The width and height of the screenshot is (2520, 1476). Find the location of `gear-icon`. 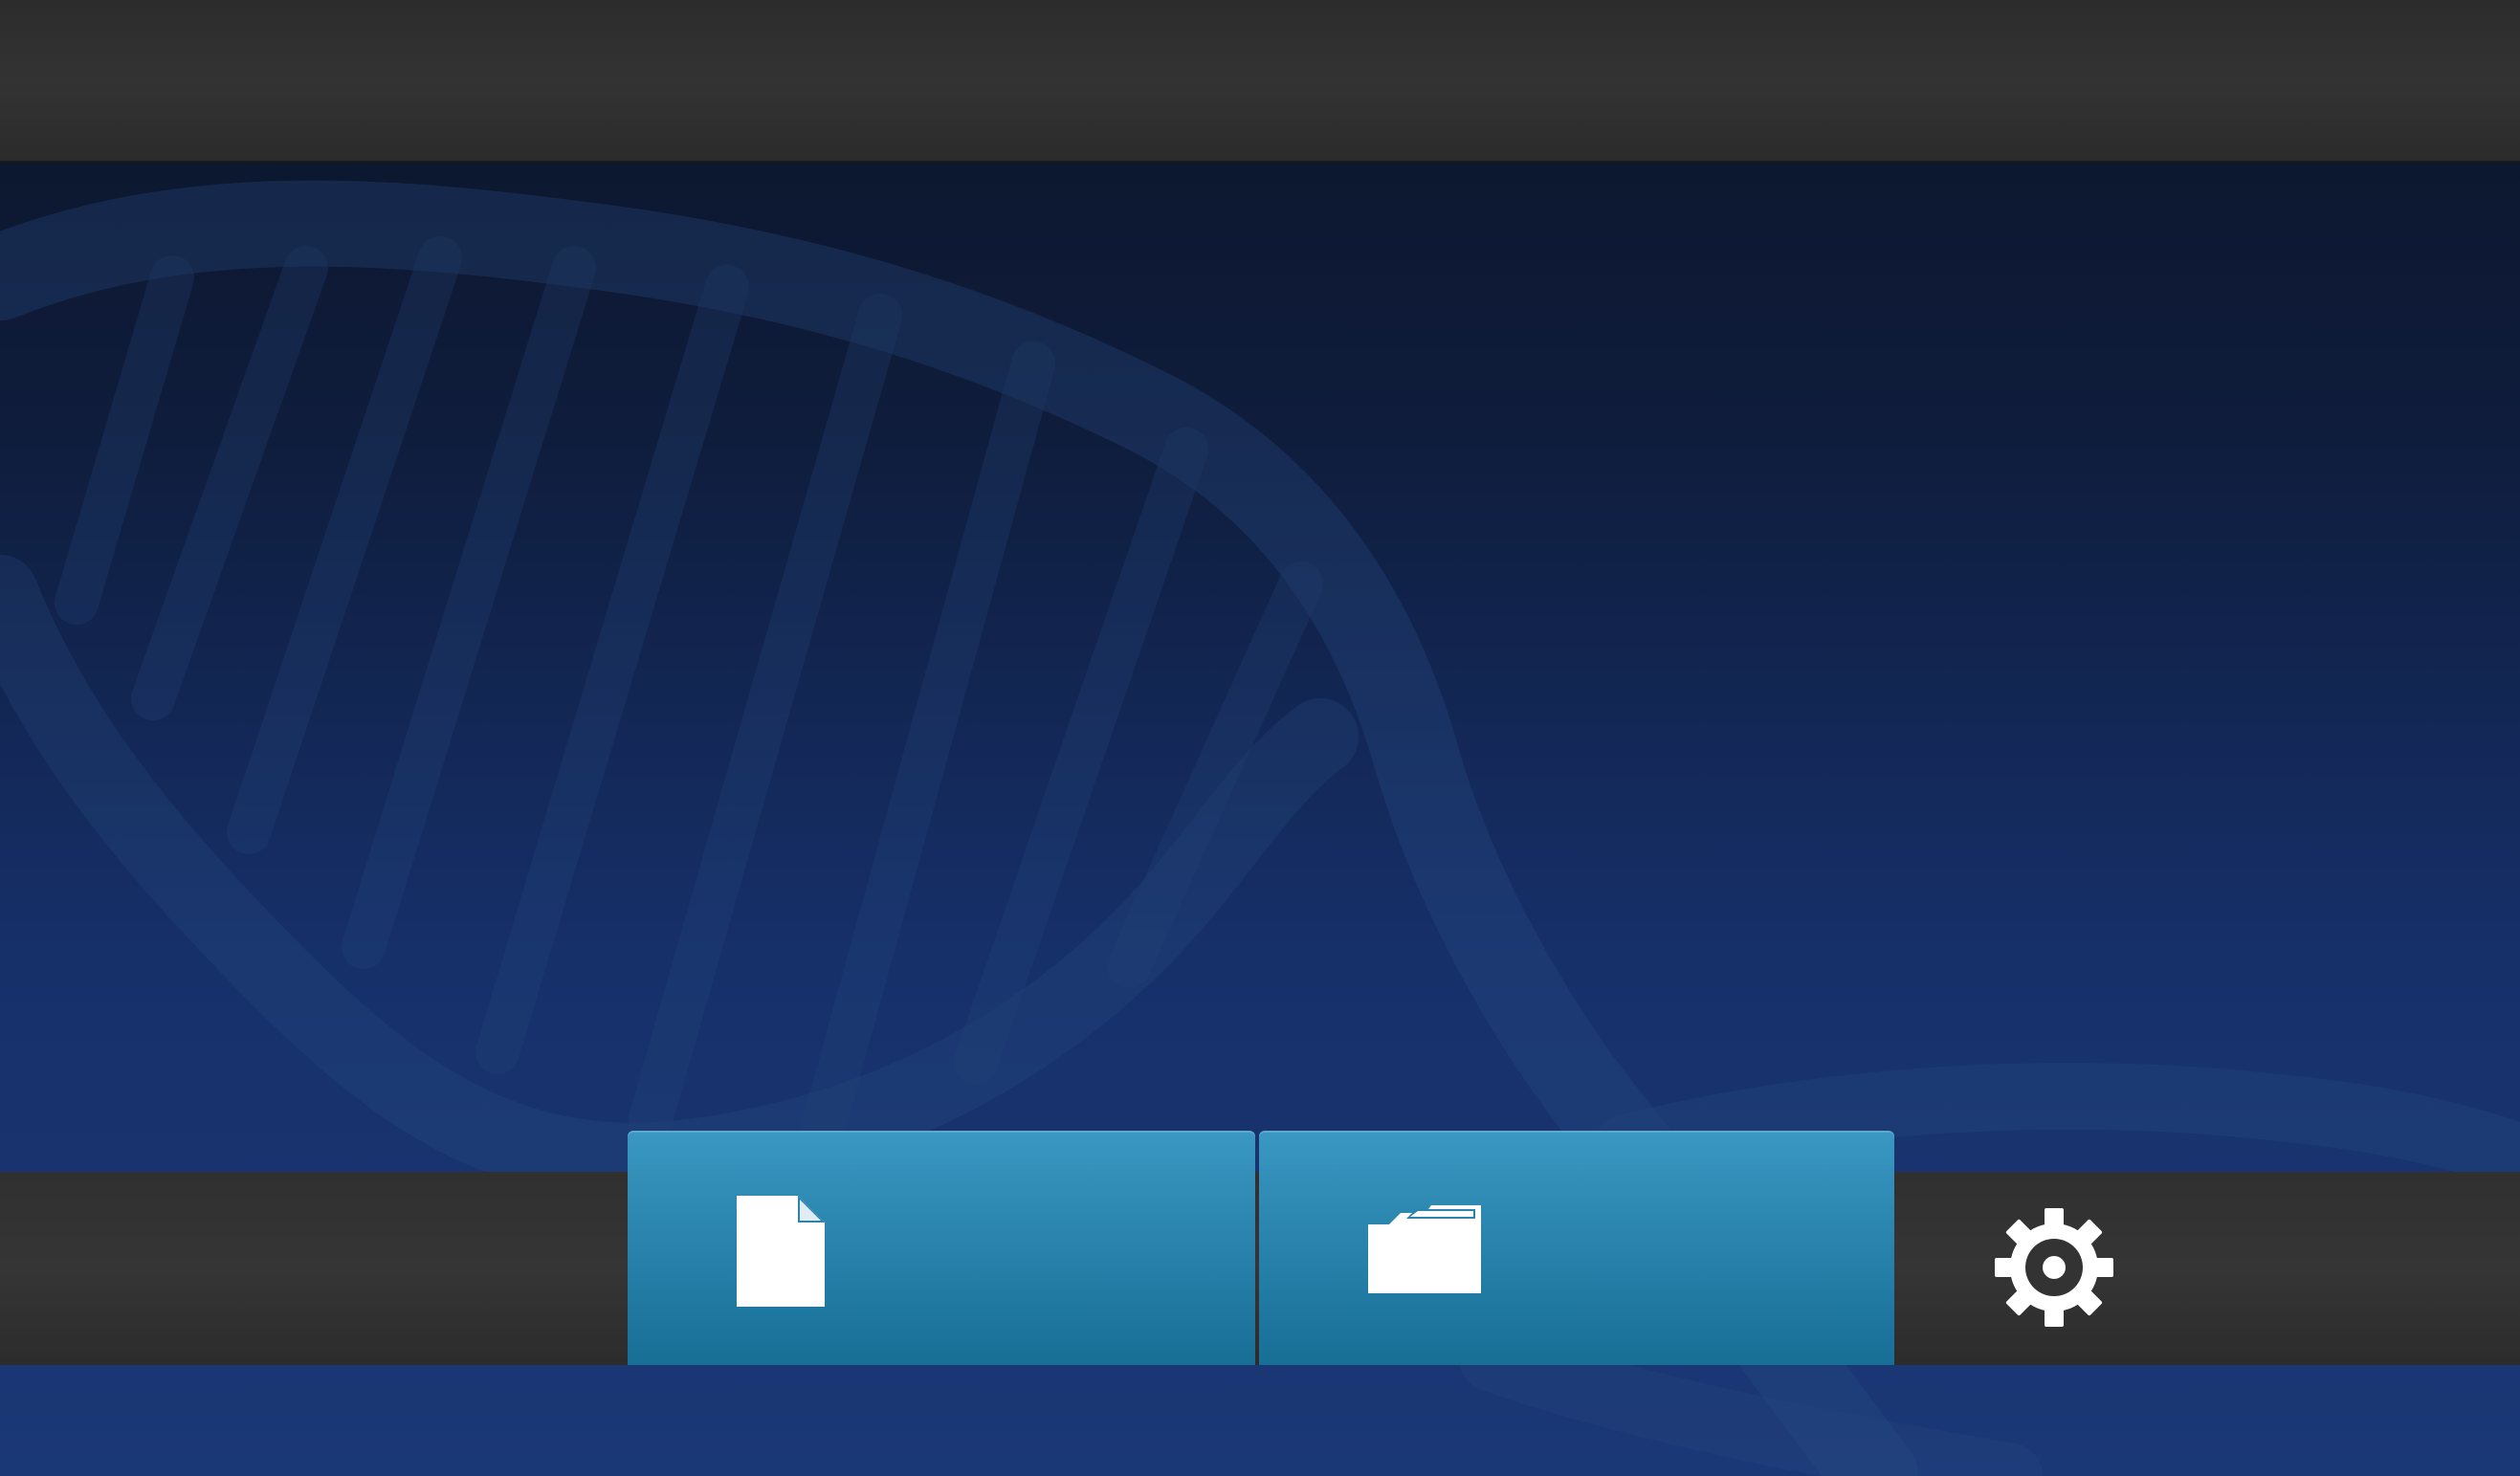

gear-icon is located at coordinates (2054, 1267).